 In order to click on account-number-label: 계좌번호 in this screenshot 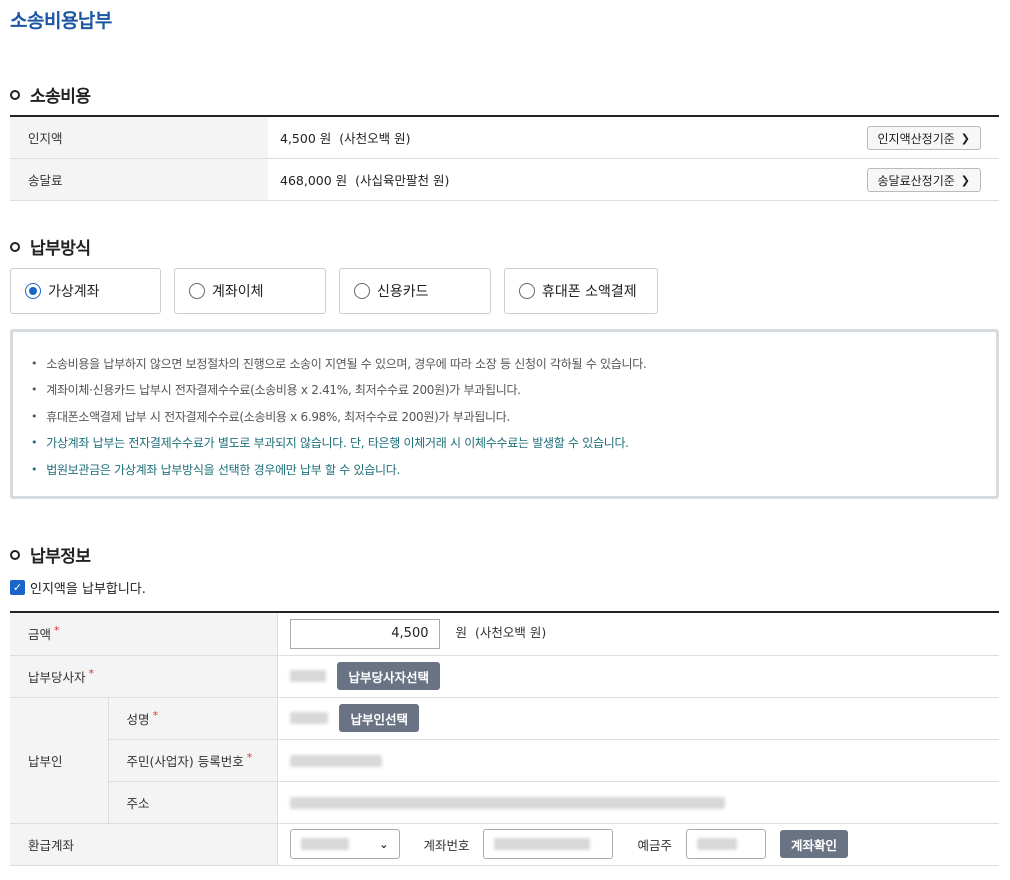, I will do `click(446, 845)`.